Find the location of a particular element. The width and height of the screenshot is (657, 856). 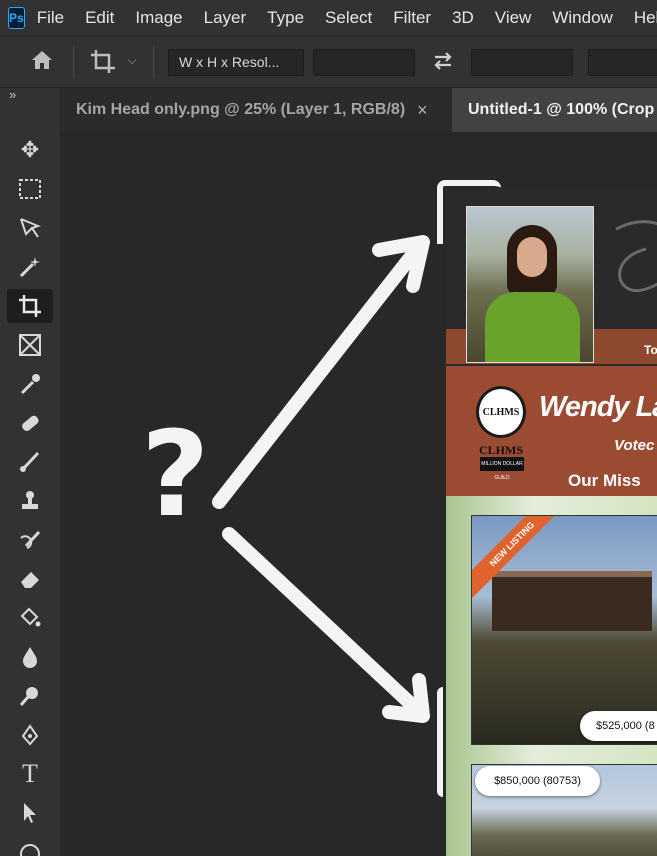

marquee-tool-icon is located at coordinates (30, 189).